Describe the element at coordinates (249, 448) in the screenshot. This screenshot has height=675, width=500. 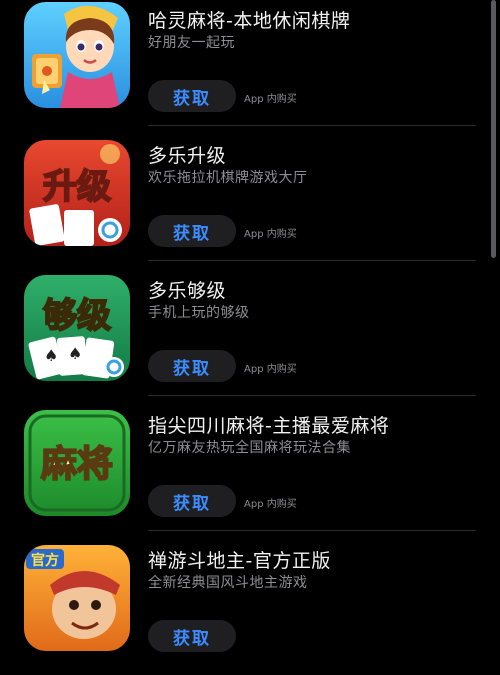
I see `app-subtitle: 亿万麻友热玩全国麻将玩法合集` at that location.